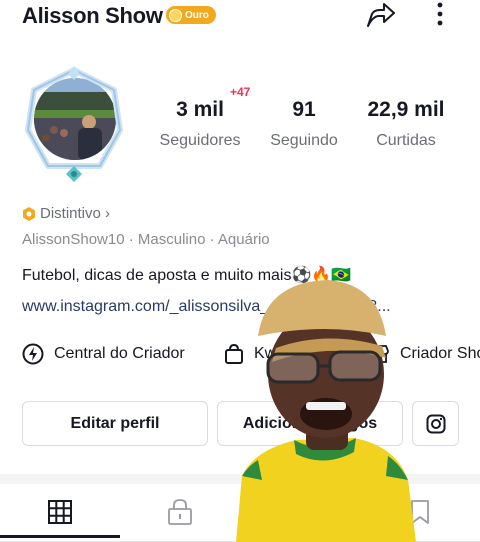 The height and width of the screenshot is (542, 480). I want to click on distintivo-link: Distintivo ›, so click(66, 213).